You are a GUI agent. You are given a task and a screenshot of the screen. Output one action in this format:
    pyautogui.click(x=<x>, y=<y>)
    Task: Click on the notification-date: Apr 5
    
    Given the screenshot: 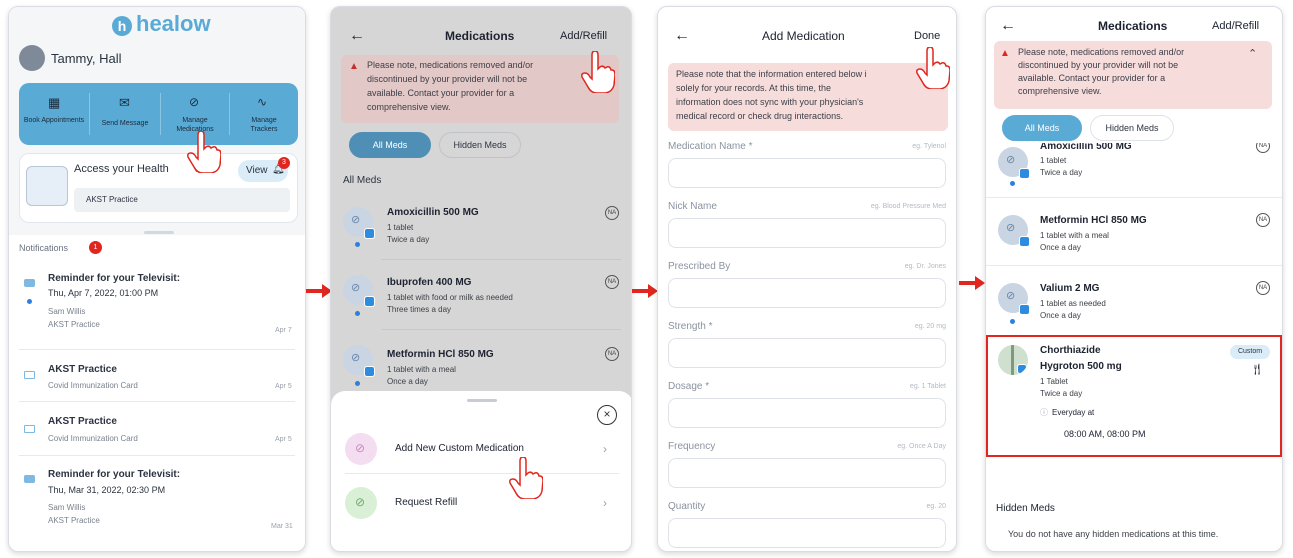 What is the action you would take?
    pyautogui.click(x=283, y=386)
    